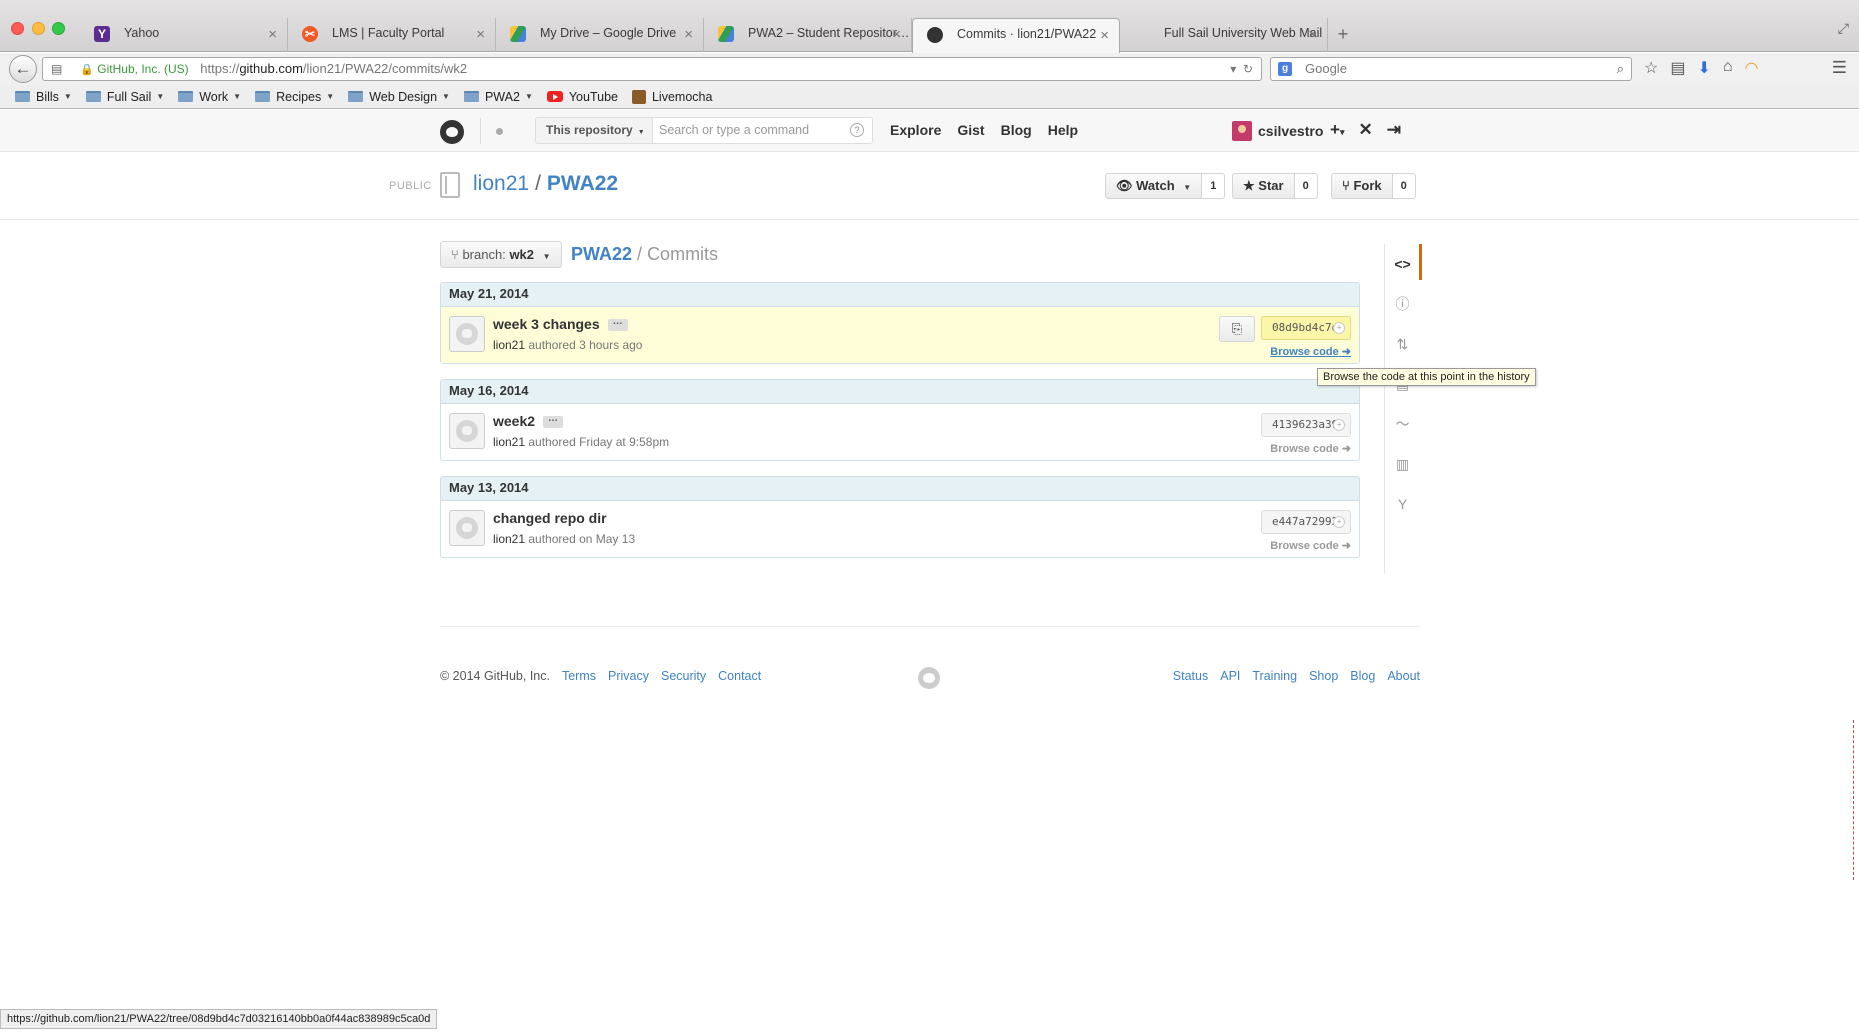 The height and width of the screenshot is (1033, 1859). Describe the element at coordinates (1402, 504) in the screenshot. I see `network-icon: Y` at that location.